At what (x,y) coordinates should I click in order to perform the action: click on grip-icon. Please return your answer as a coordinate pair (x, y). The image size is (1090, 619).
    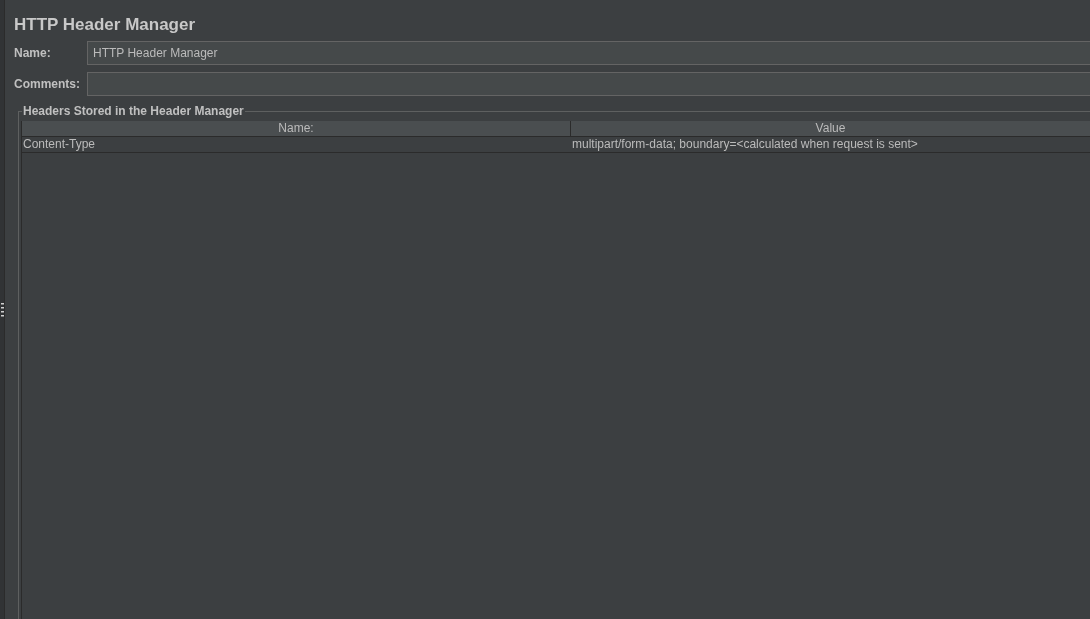
    Looking at the image, I should click on (2, 309).